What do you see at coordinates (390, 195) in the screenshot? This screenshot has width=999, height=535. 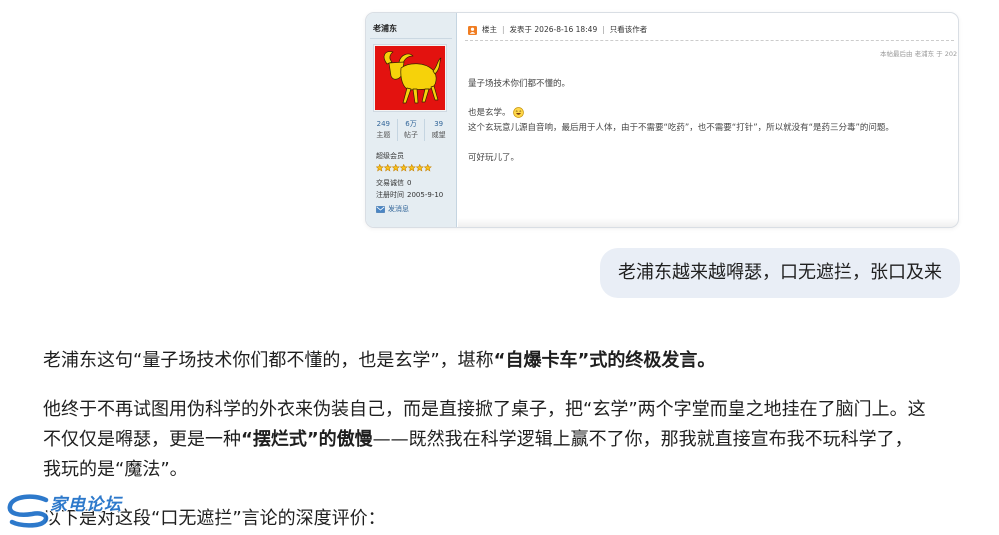 I see `registration-label: 注册时间` at bounding box center [390, 195].